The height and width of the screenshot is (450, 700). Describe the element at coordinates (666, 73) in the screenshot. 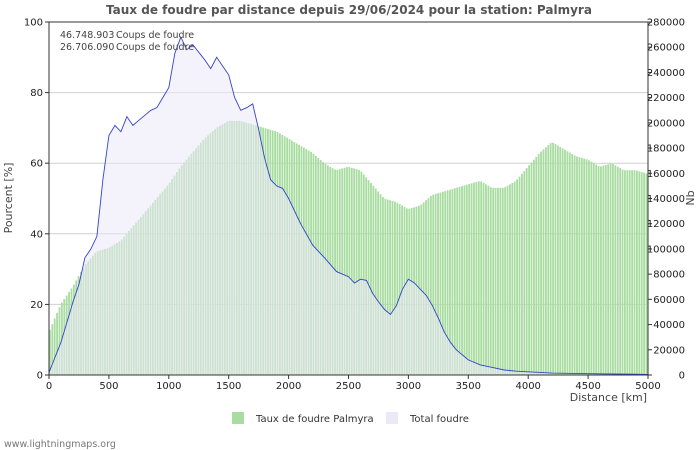

I see `y-right-tick-label: 240000` at that location.